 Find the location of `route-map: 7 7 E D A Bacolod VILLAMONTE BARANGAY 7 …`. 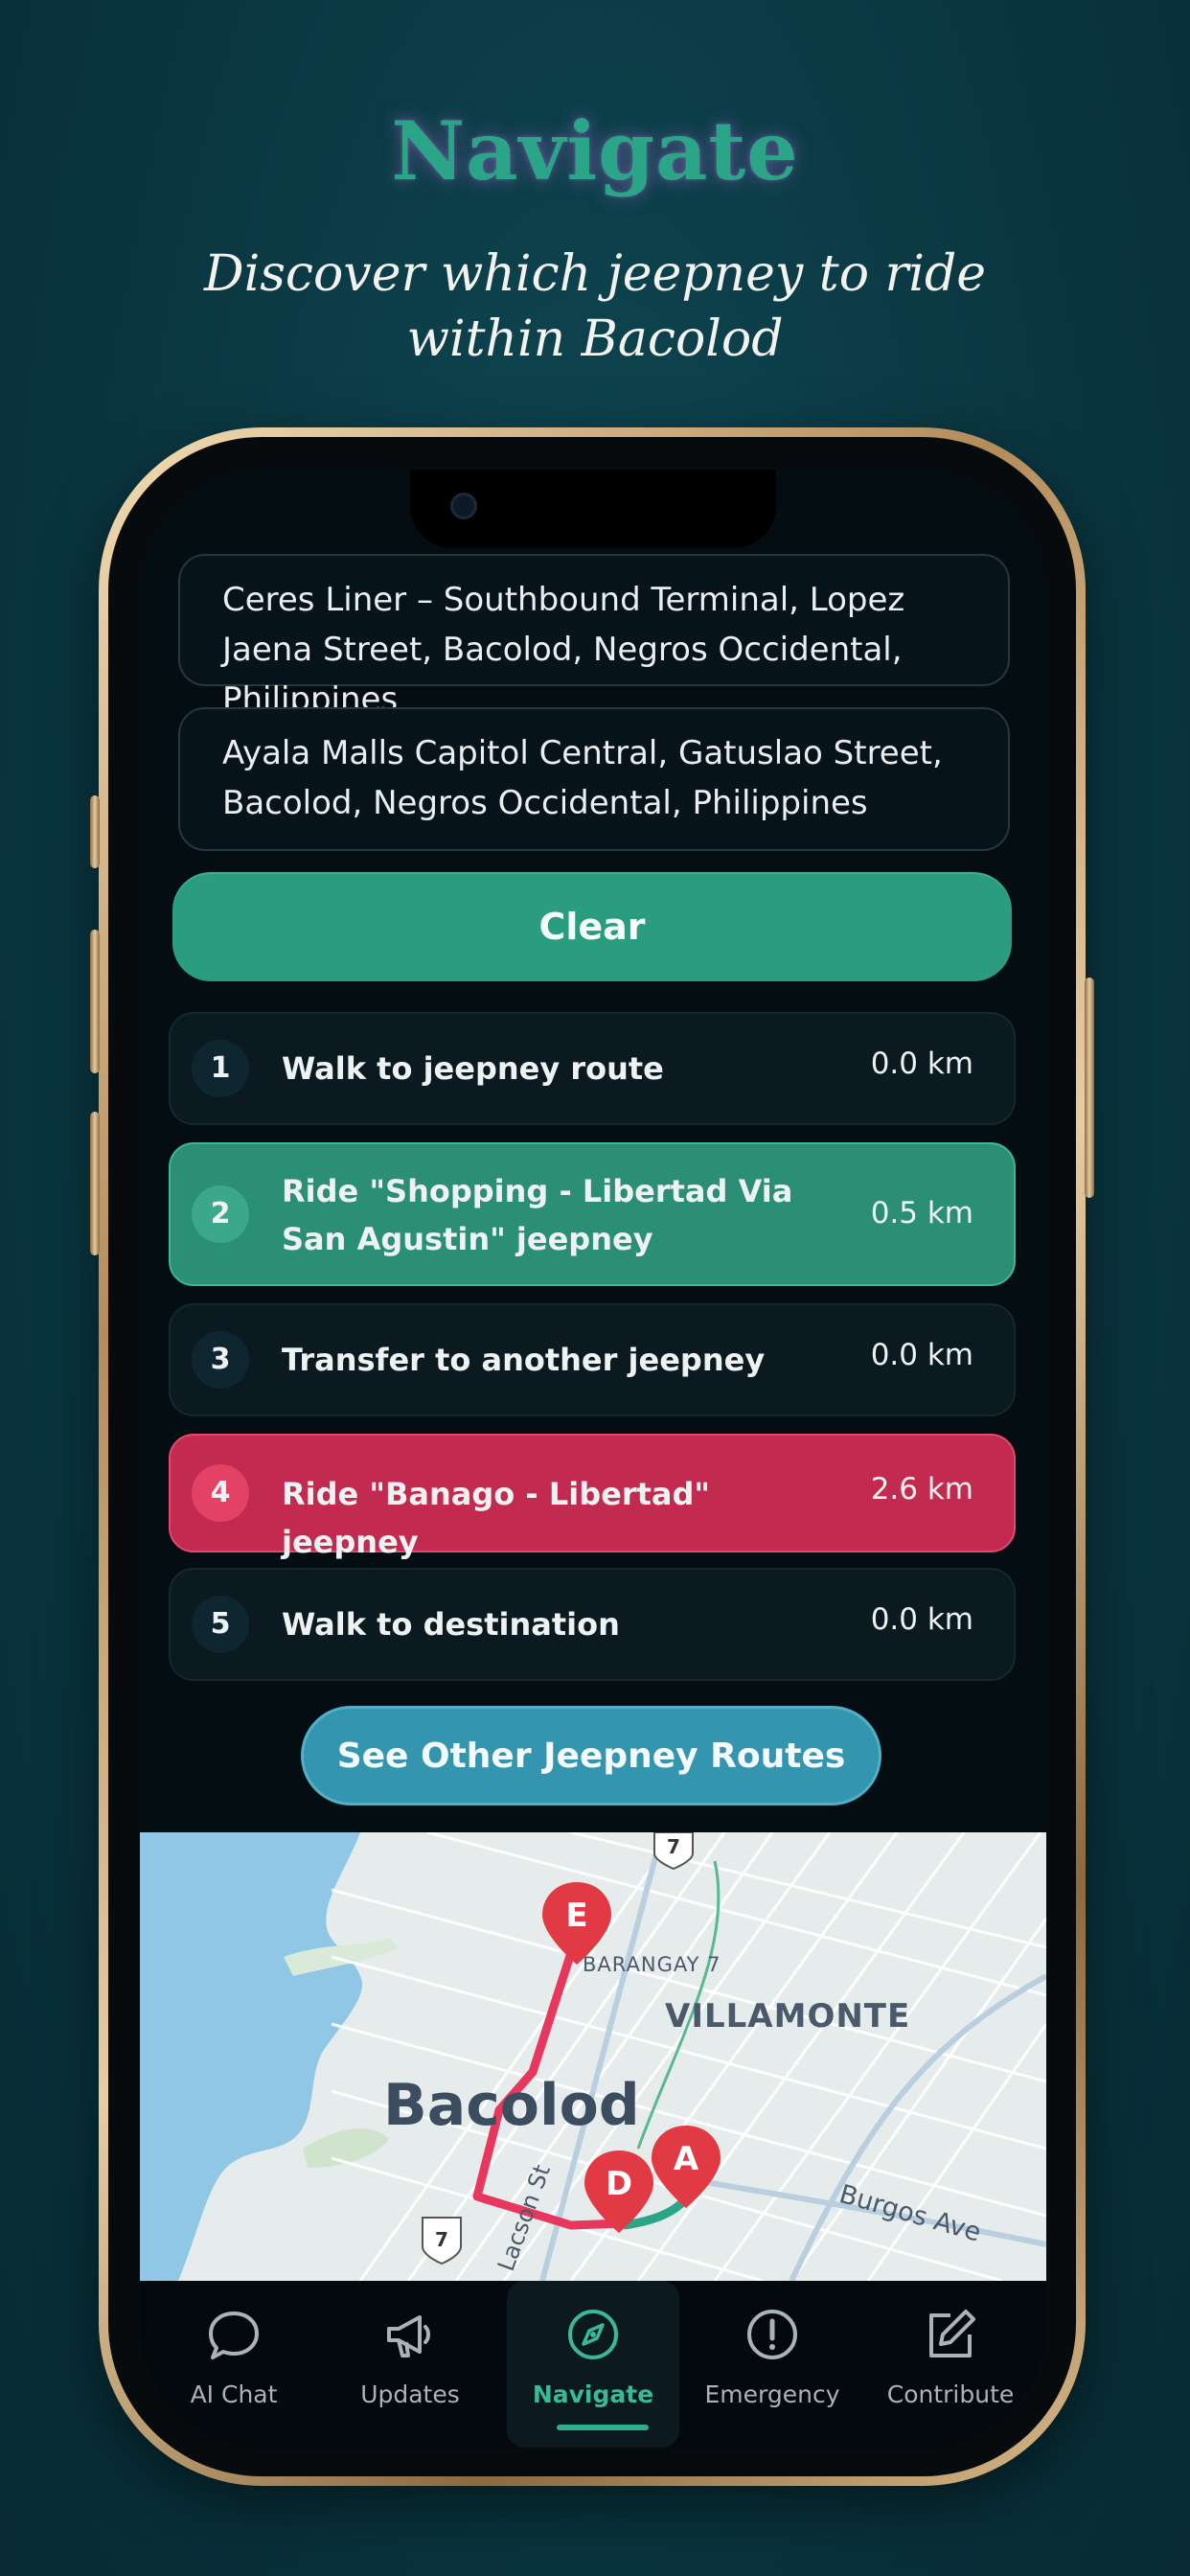

route-map: 7 7 E D A Bacolod VILLAMONTE BARANGAY 7 … is located at coordinates (593, 2056).